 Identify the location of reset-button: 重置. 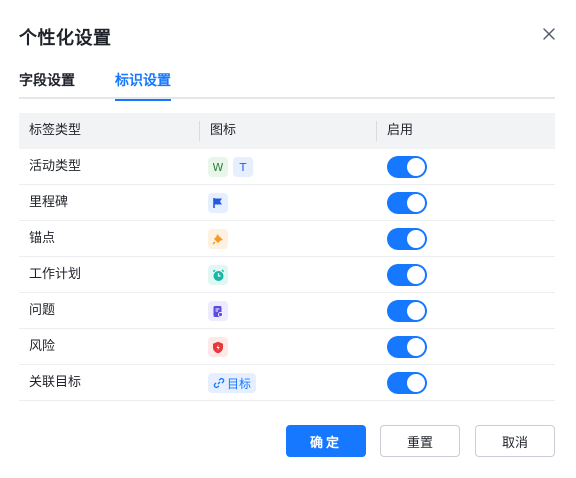
(420, 441).